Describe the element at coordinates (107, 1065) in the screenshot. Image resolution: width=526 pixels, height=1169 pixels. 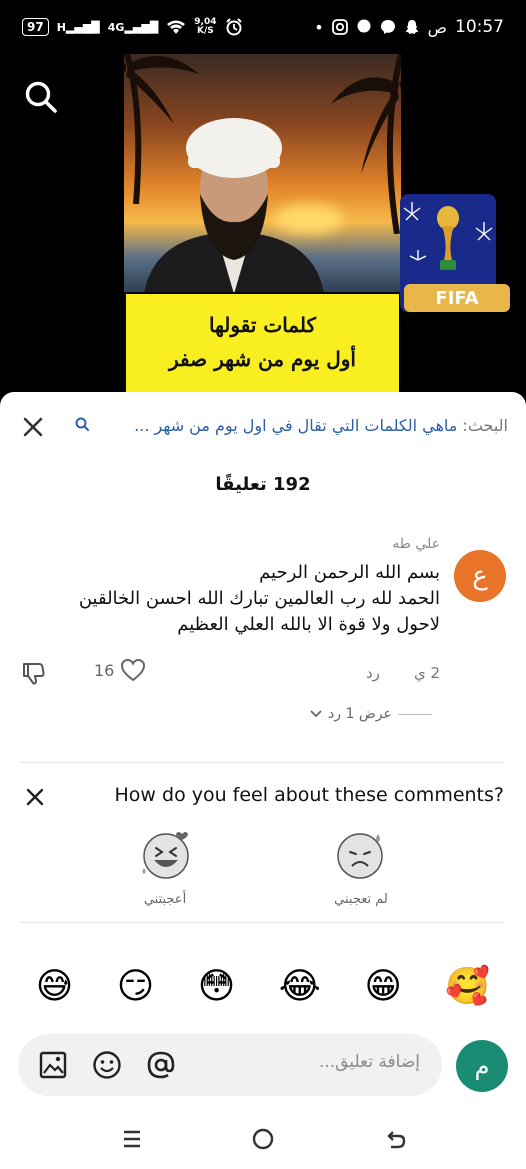
I see `emoji-picker-icon` at that location.